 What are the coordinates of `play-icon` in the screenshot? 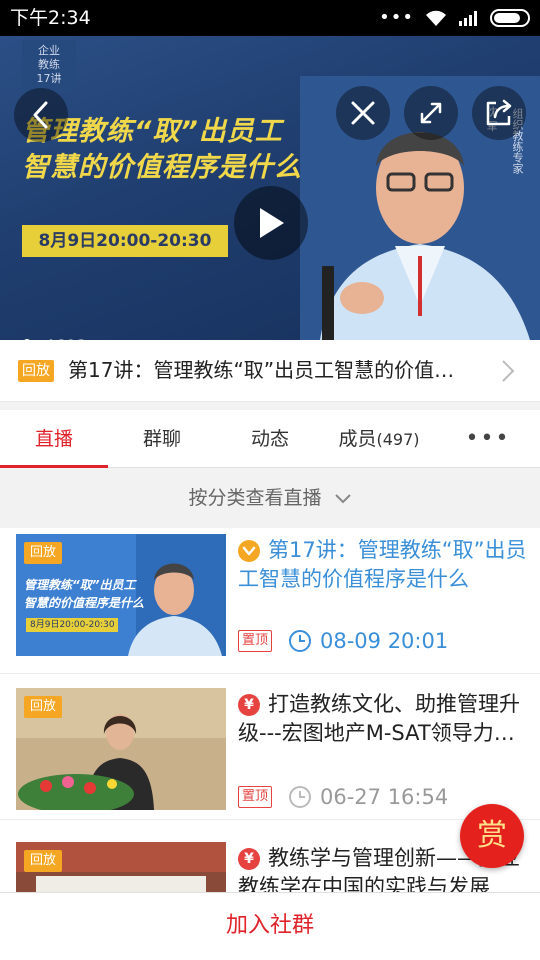 It's located at (272, 223).